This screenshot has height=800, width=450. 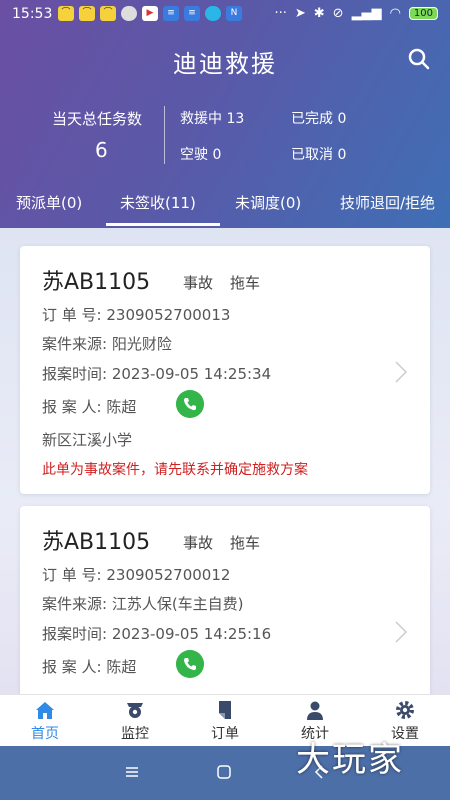 What do you see at coordinates (45, 710) in the screenshot?
I see `home-icon` at bounding box center [45, 710].